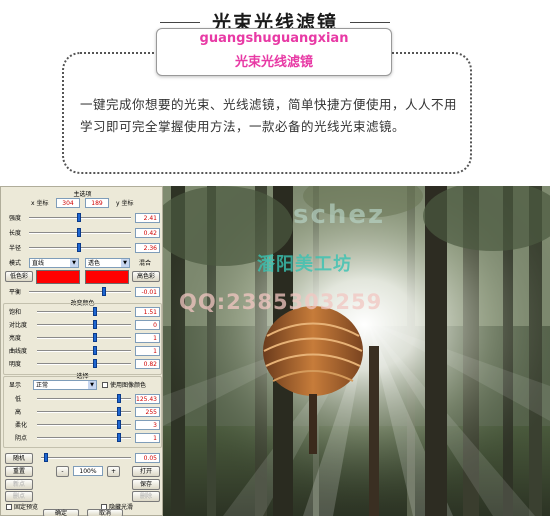 The height and width of the screenshot is (516, 550). Describe the element at coordinates (125, 203) in the screenshot. I see `y-coord-label: y 坐标` at that location.